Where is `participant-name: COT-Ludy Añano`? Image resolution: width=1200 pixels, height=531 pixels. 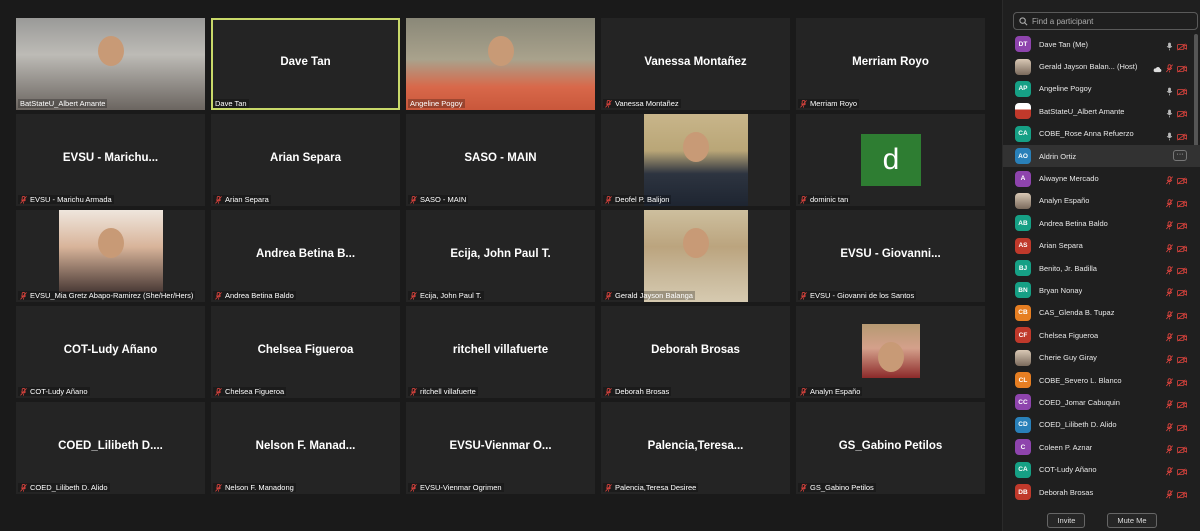
participant-name: COT-Ludy Añano is located at coordinates (1068, 470).